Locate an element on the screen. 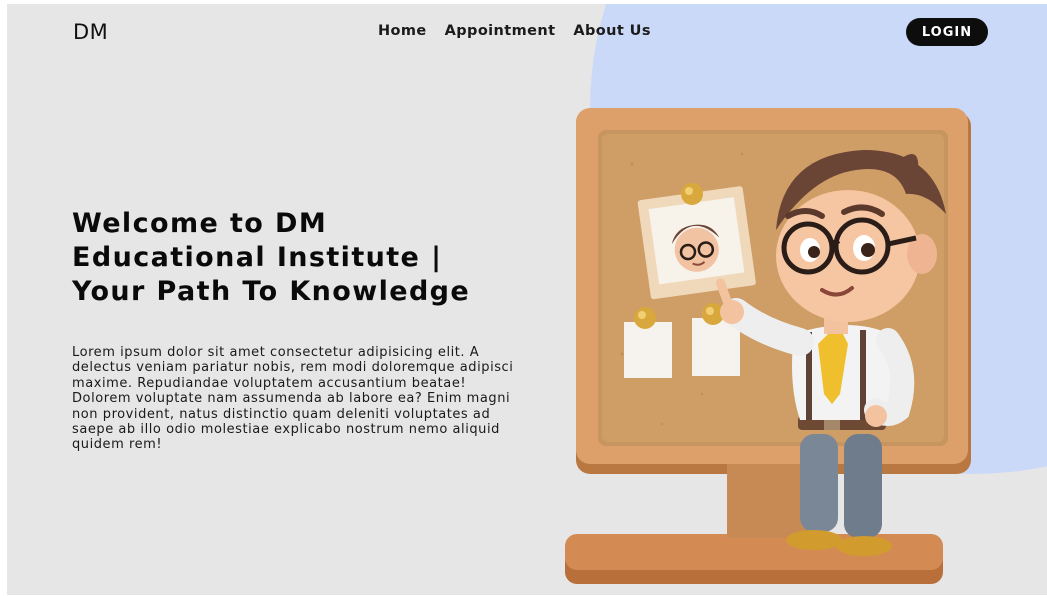 The height and width of the screenshot is (596, 1047). site-logo: DM is located at coordinates (90, 32).